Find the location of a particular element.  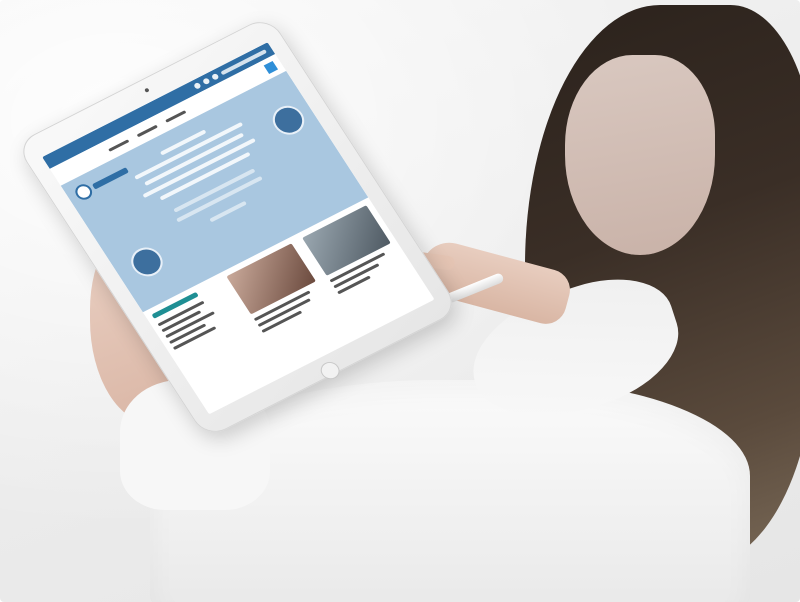

logo-text is located at coordinates (110, 178).